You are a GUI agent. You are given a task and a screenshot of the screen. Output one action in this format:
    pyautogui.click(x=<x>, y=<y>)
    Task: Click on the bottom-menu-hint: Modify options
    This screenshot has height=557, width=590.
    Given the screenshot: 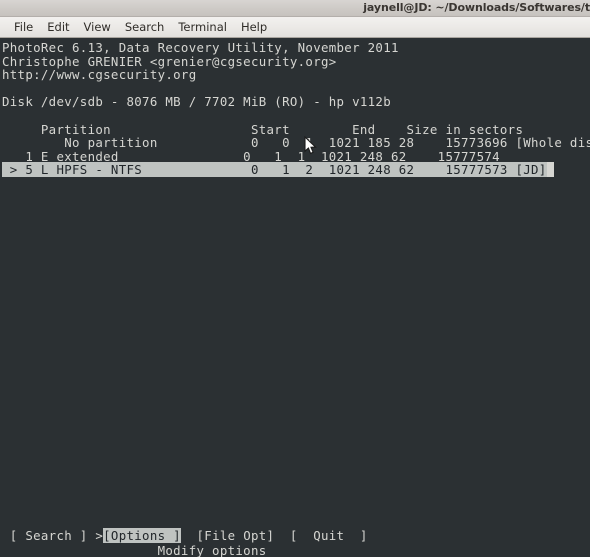 What is the action you would take?
    pyautogui.click(x=134, y=550)
    